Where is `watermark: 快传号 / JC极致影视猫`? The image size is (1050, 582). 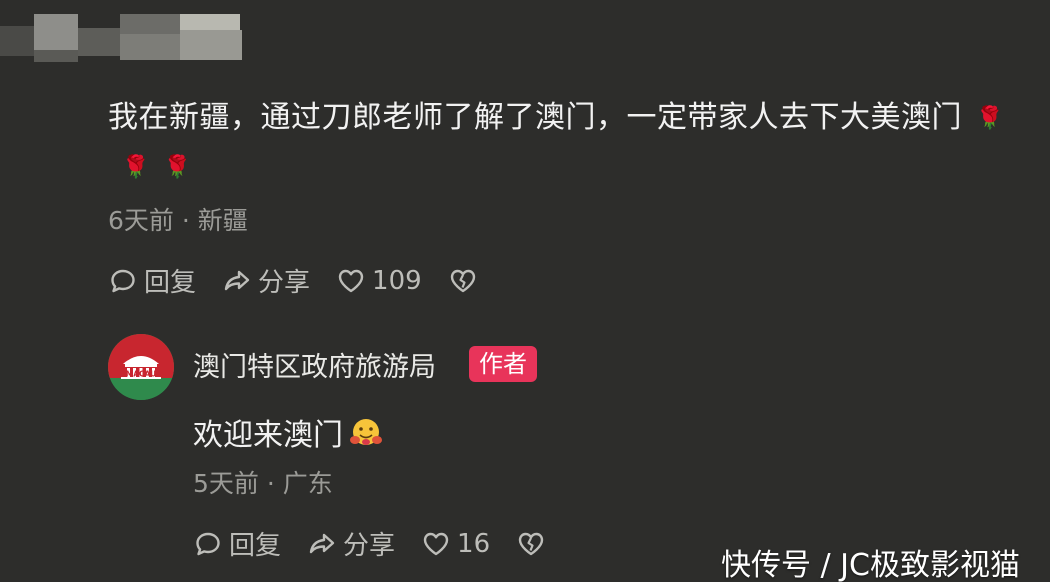 watermark: 快传号 / JC极致影视猫 is located at coordinates (870, 565).